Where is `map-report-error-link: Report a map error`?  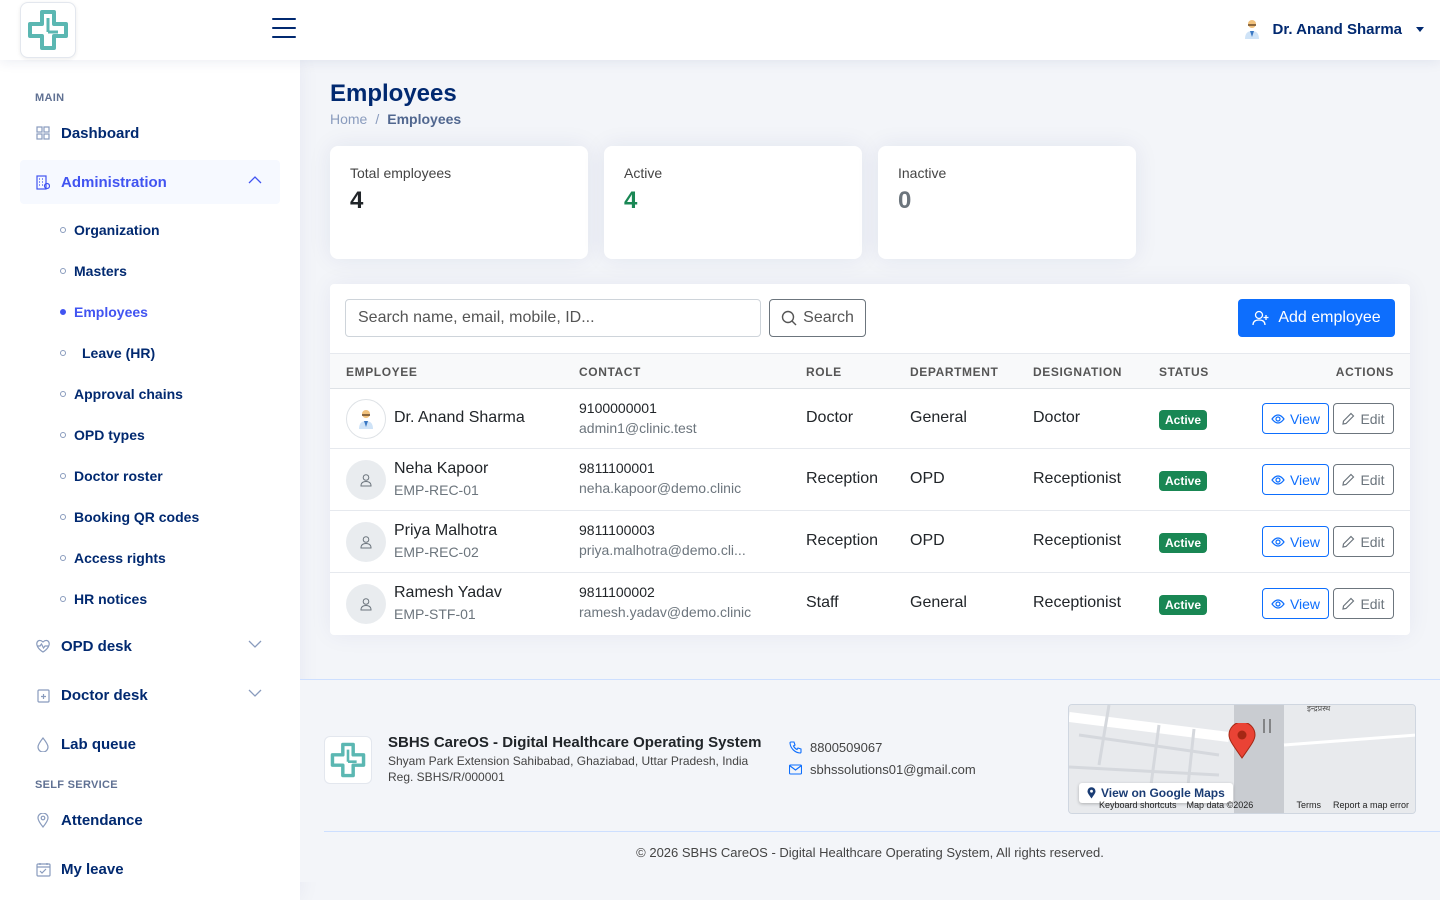
map-report-error-link: Report a map error is located at coordinates (1371, 805).